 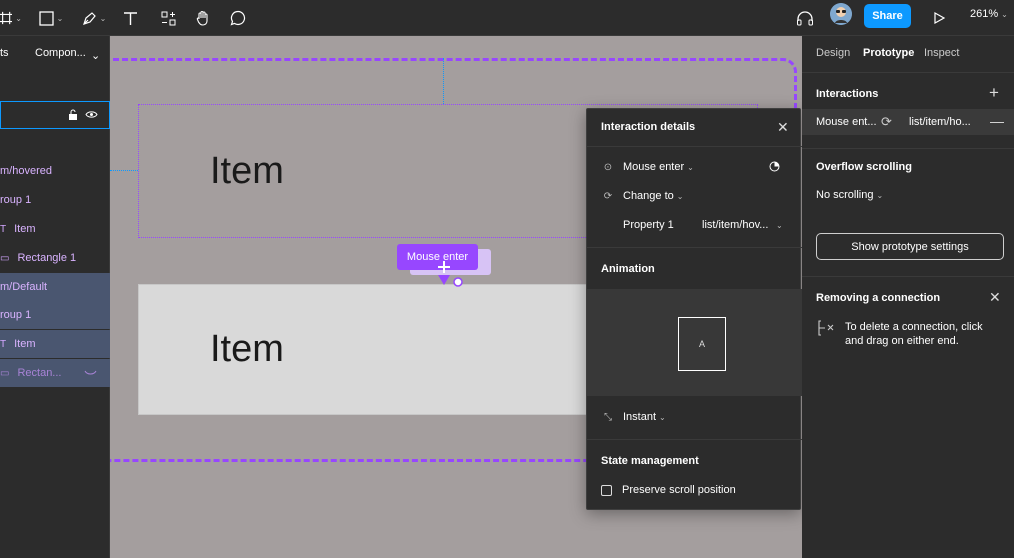 I want to click on overflow-dropdown: No scrolling ⌄, so click(x=849, y=195).